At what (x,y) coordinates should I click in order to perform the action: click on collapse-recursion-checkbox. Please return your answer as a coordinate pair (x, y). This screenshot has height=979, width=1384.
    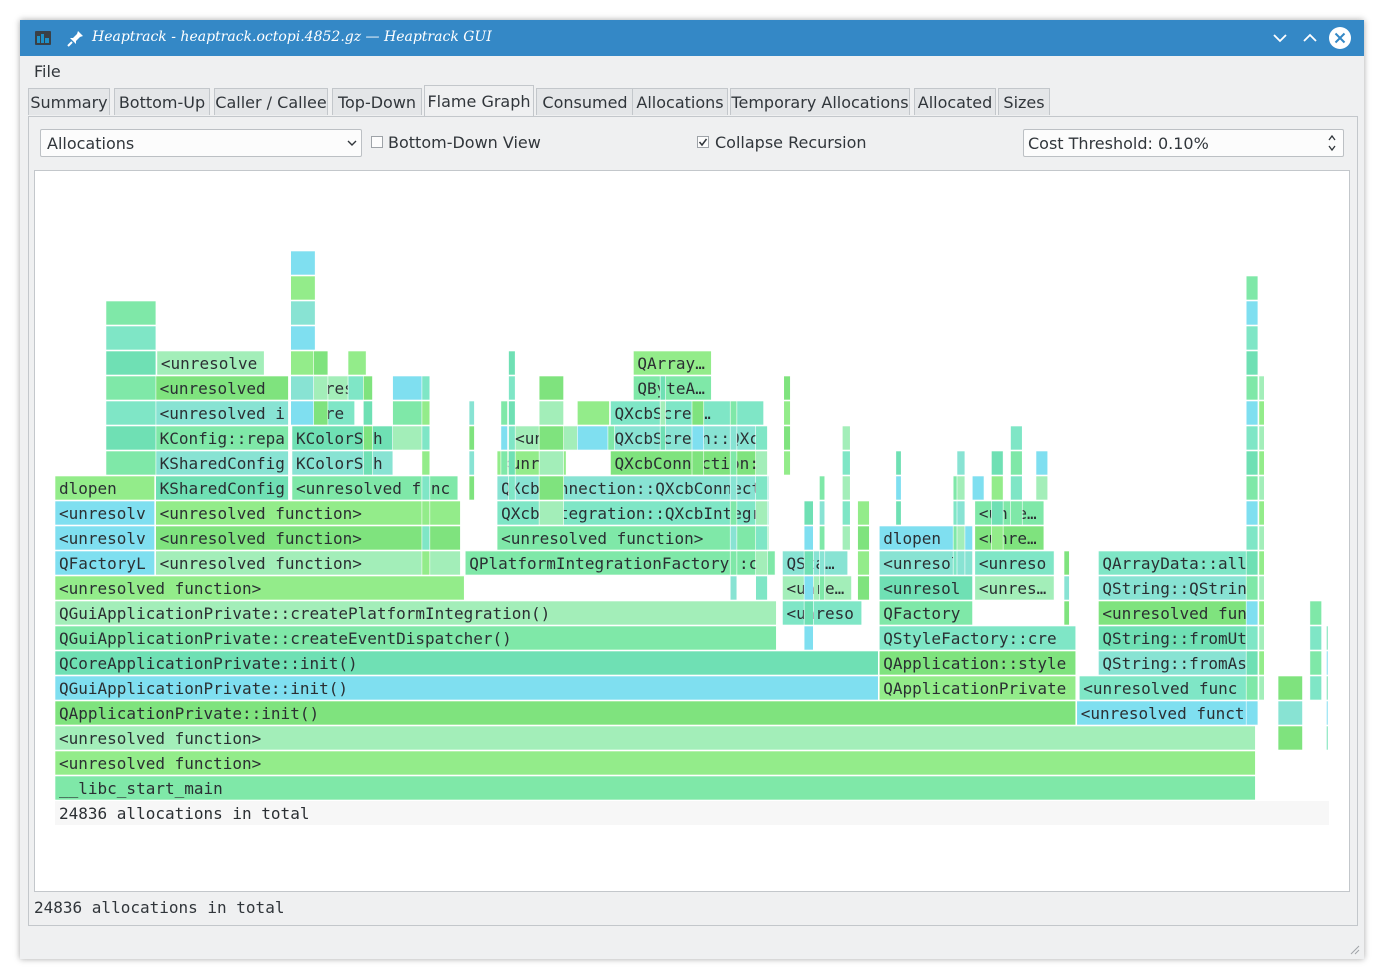
    Looking at the image, I should click on (703, 142).